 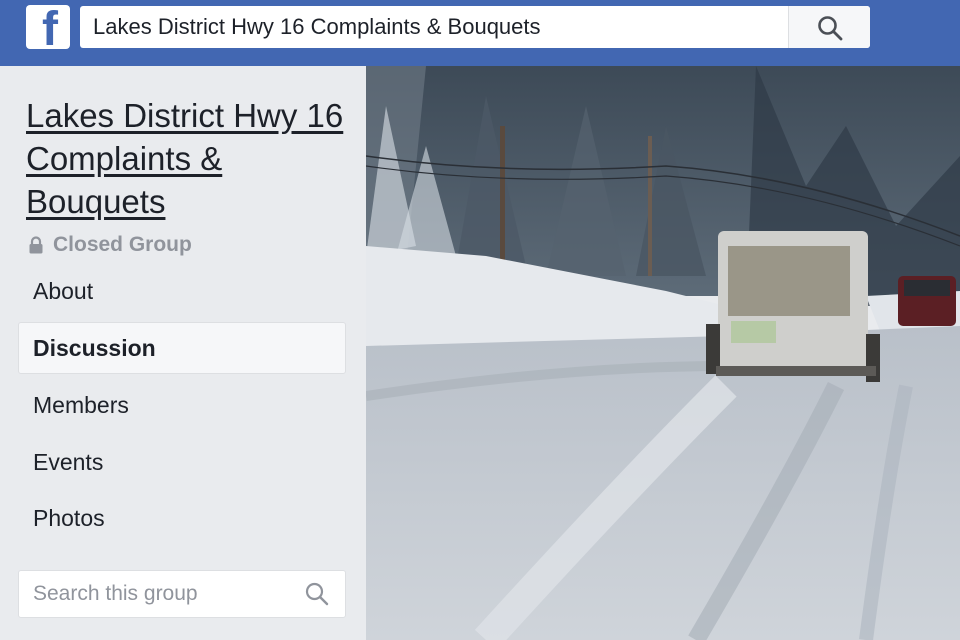 What do you see at coordinates (182, 348) in the screenshot?
I see `nav-item-discussion: Discussion` at bounding box center [182, 348].